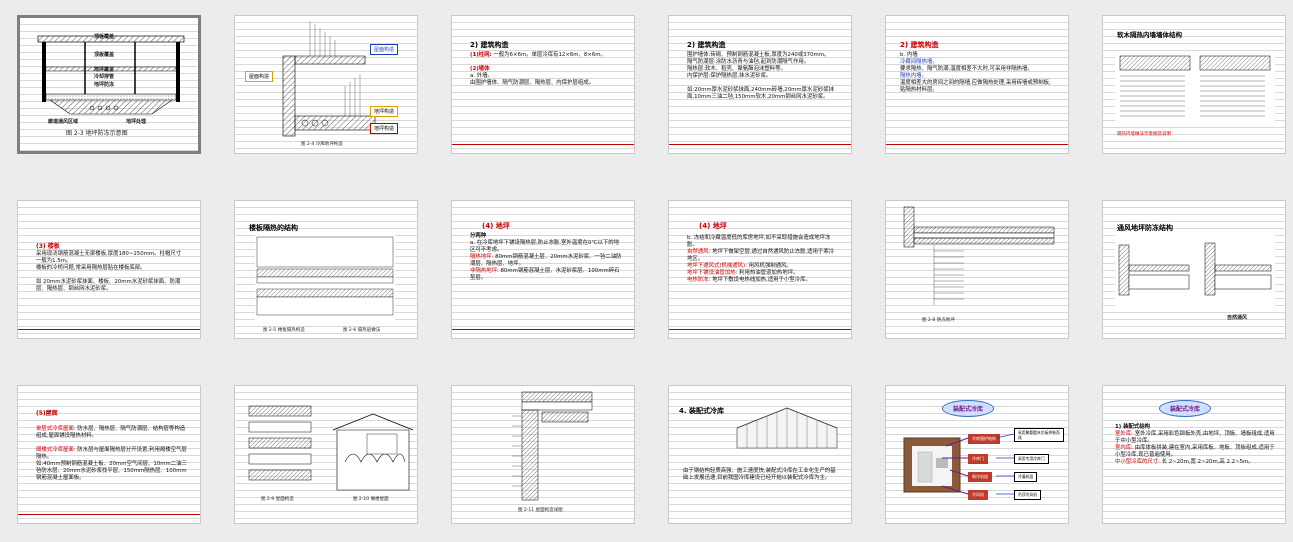  What do you see at coordinates (736, 69) in the screenshot?
I see `body-text-3: 隔热层:软木、稻壳、聚氨酯泡沫塑料等。` at bounding box center [736, 69].